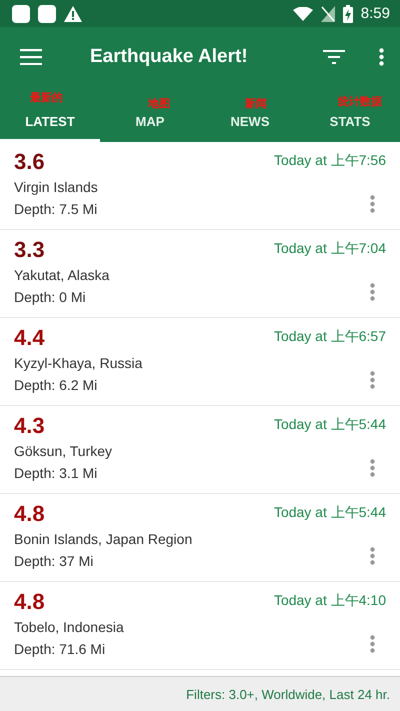  Describe the element at coordinates (381, 57) in the screenshot. I see `more-button` at that location.